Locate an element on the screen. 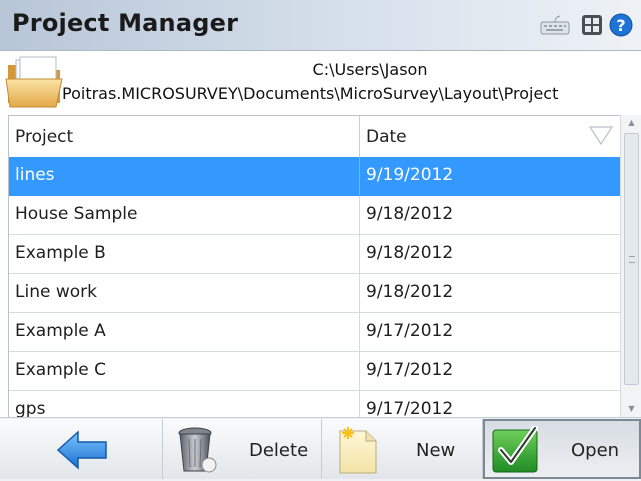 The height and width of the screenshot is (481, 641). table-row-house-sample: House Sample 9/18/2012 is located at coordinates (315, 215).